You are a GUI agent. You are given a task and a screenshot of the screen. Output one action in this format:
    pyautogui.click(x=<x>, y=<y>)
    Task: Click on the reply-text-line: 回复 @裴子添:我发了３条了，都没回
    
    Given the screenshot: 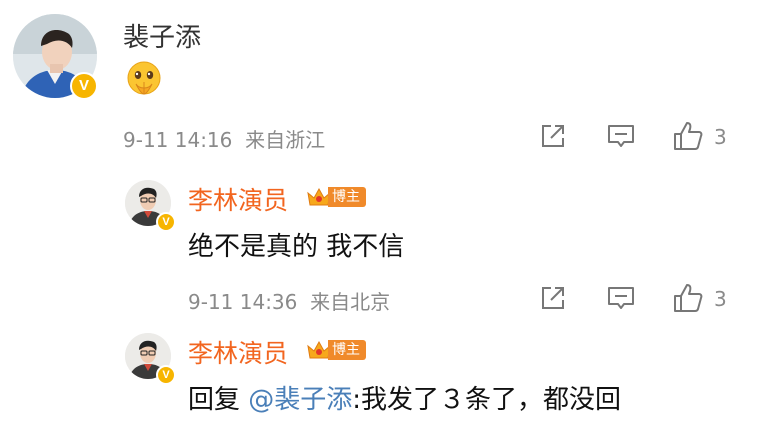 What is the action you would take?
    pyautogui.click(x=404, y=397)
    